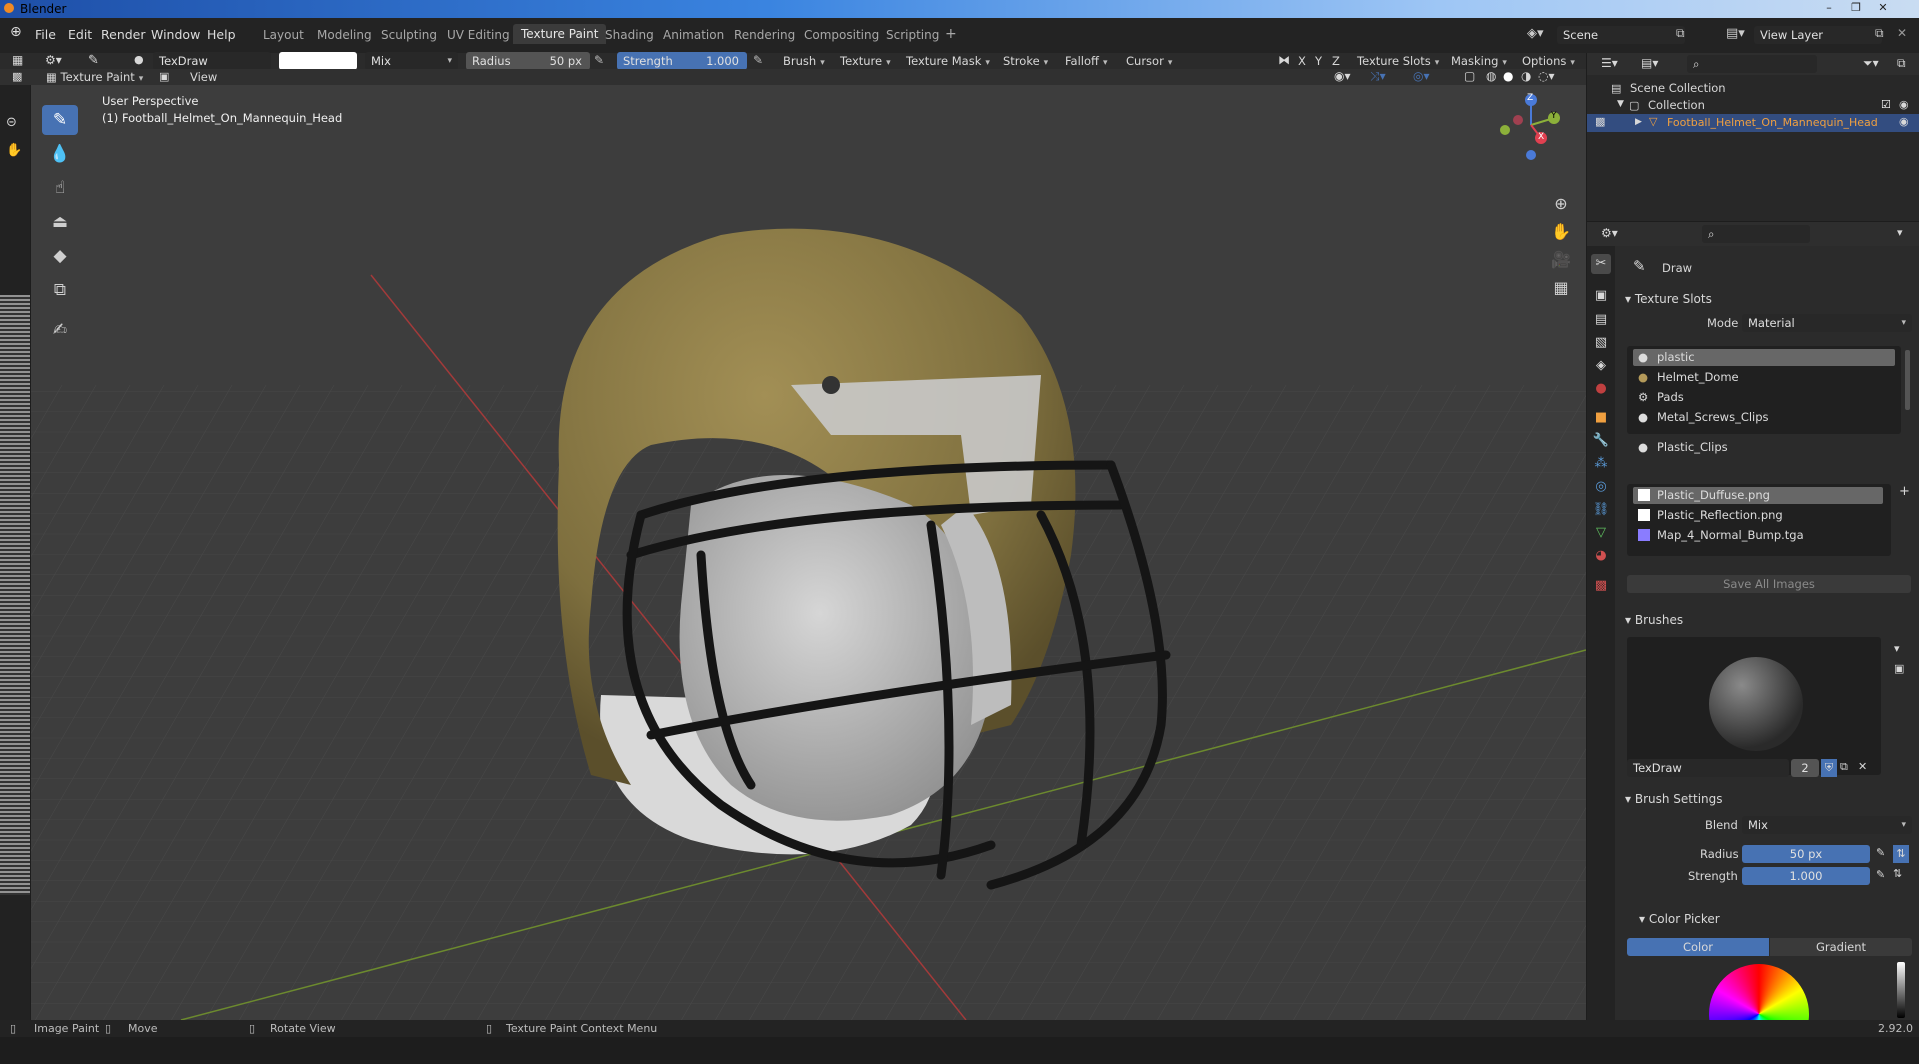 This screenshot has height=1064, width=1919. What do you see at coordinates (560, 34) in the screenshot?
I see `tab-texture-paint: Texture Paint` at bounding box center [560, 34].